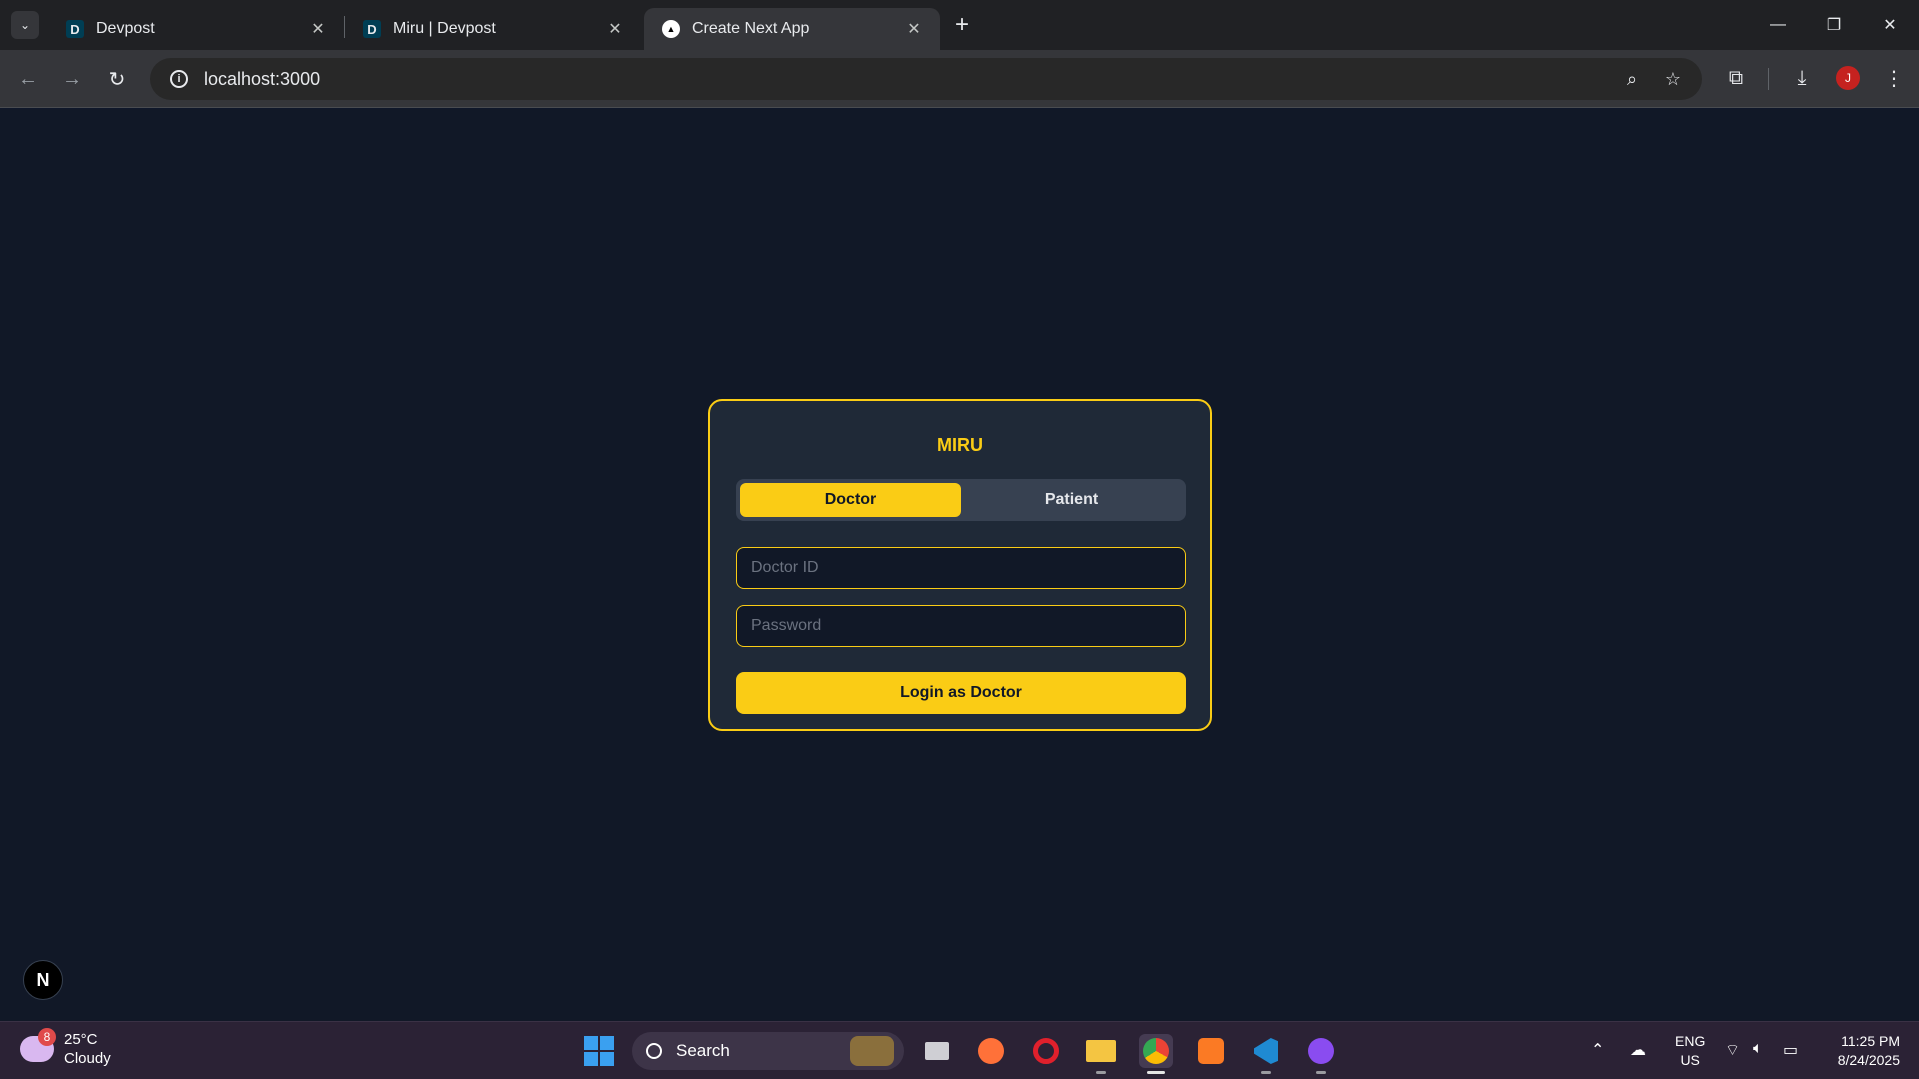  I want to click on menu-kebab-icon: ⋮, so click(1894, 78).